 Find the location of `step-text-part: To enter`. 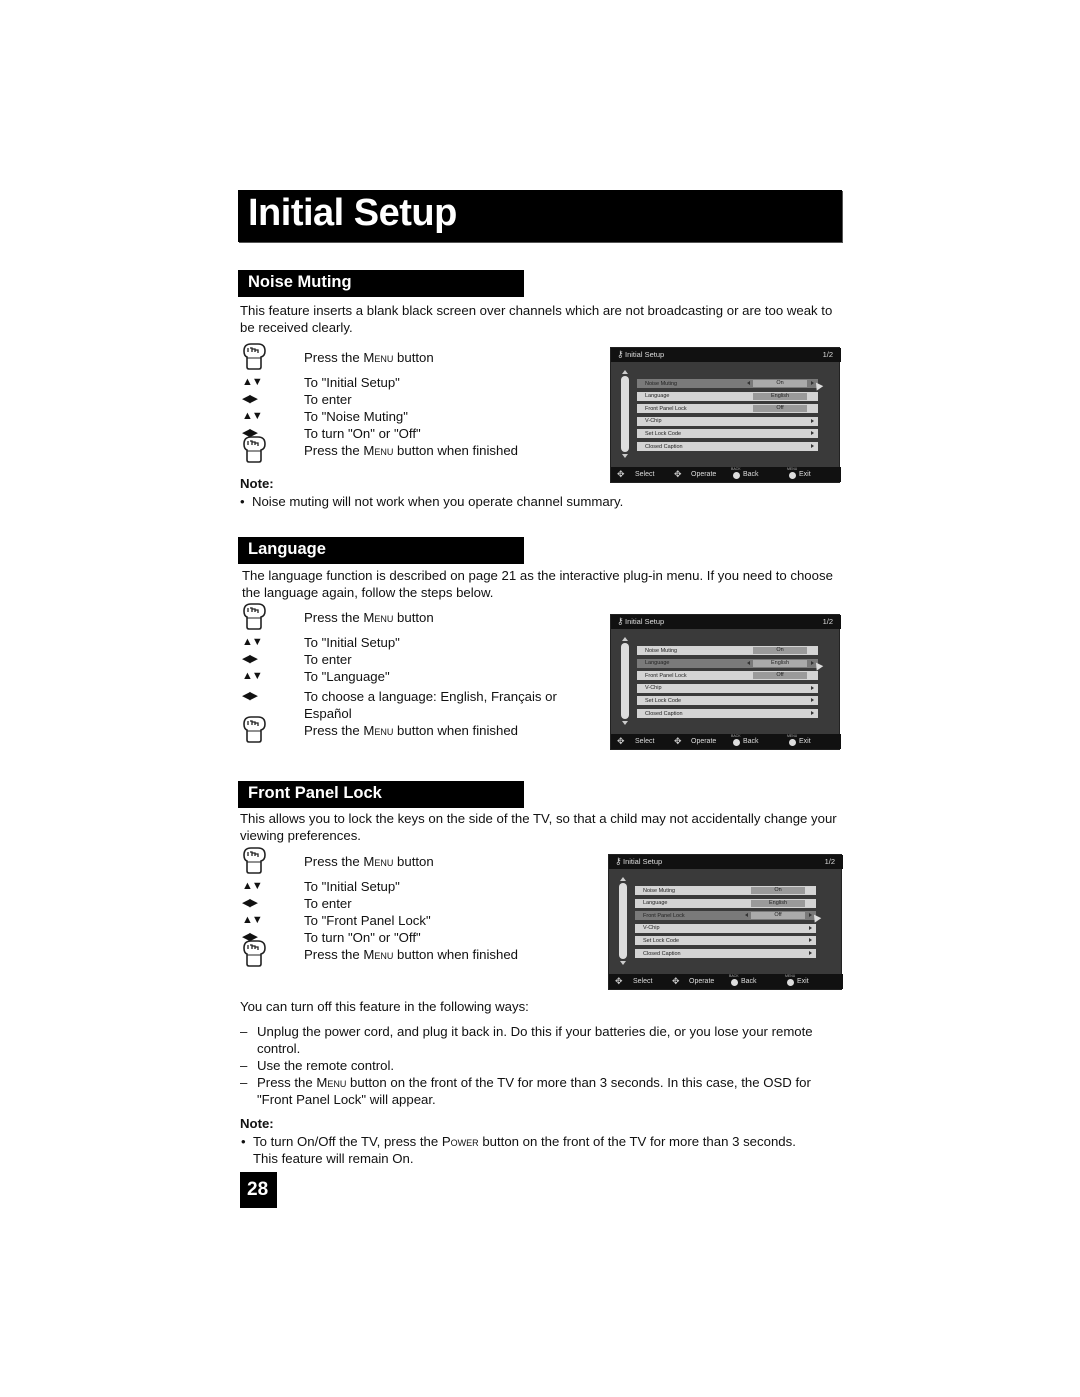

step-text-part: To enter is located at coordinates (328, 903).